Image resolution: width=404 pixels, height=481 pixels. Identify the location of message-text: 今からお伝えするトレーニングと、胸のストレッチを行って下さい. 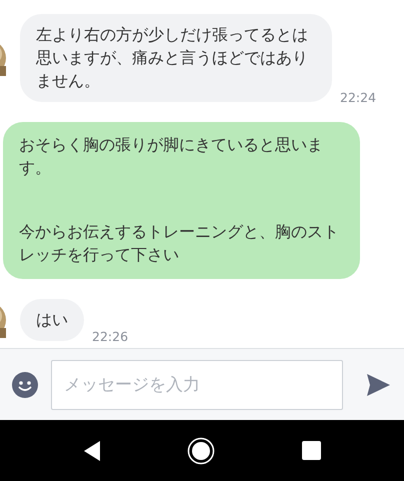
(179, 243).